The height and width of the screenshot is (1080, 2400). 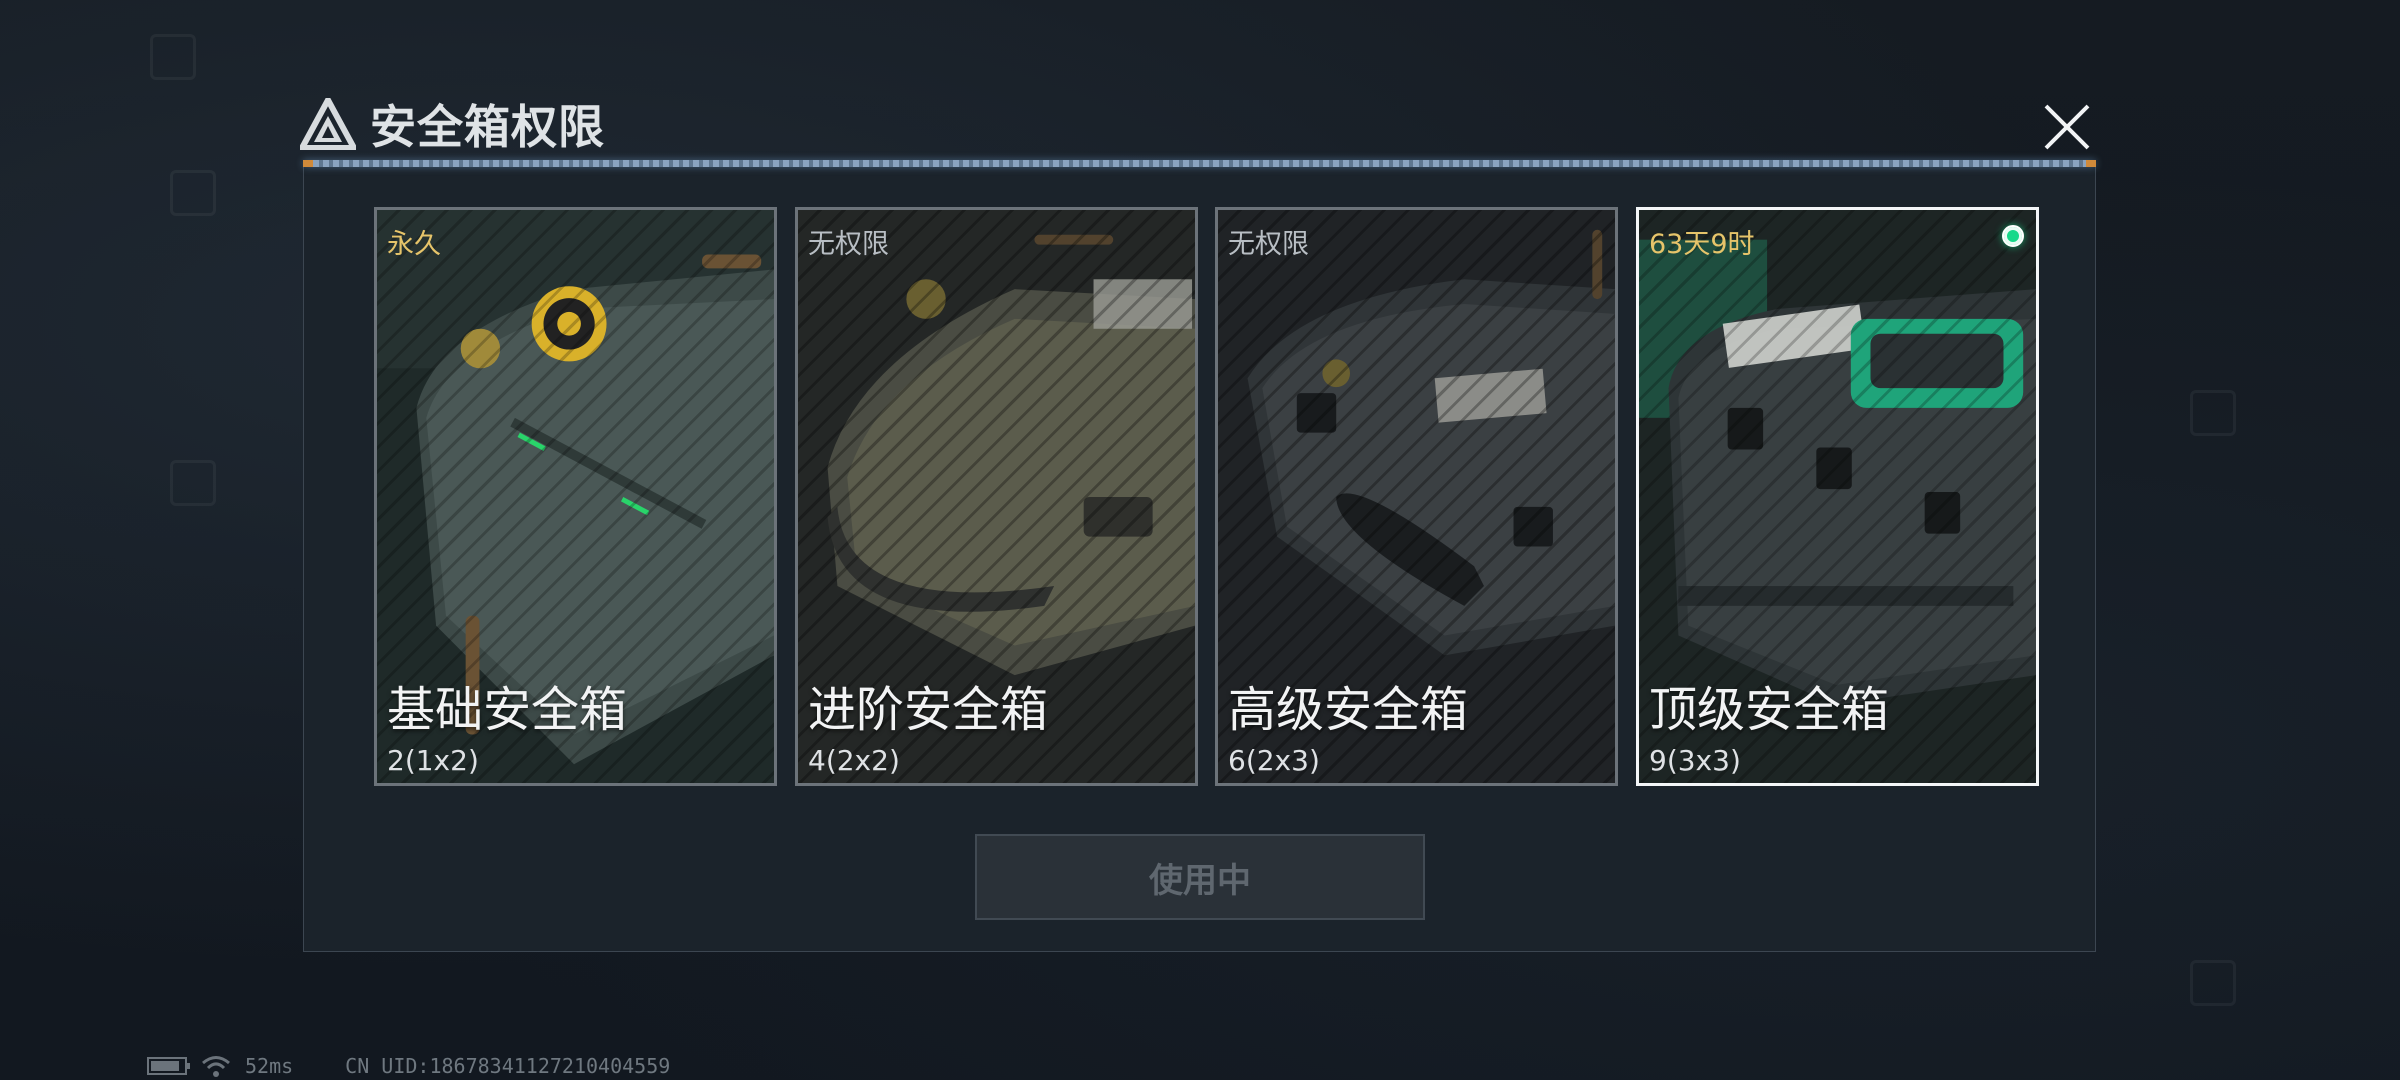 What do you see at coordinates (1416, 496) in the screenshot?
I see `safe-box-card-senior: 无权限 高级安全箱 6(2x3)` at bounding box center [1416, 496].